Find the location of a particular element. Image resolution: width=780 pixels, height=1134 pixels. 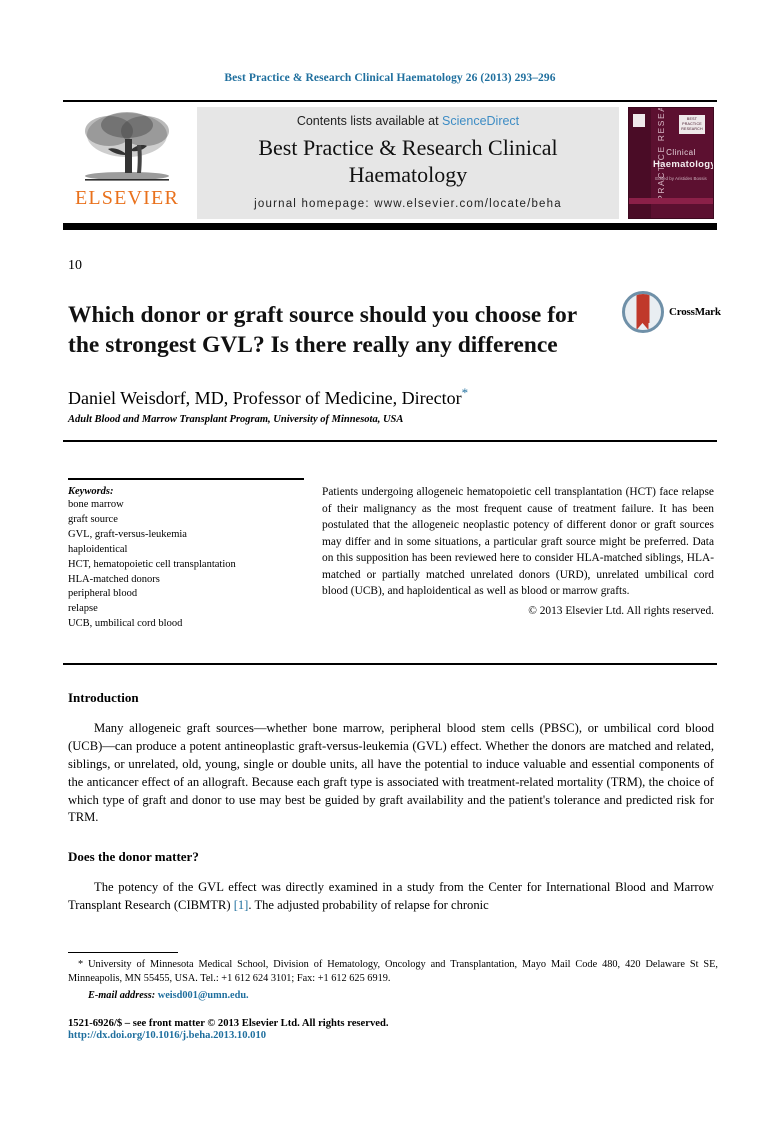

crossmark-icon is located at coordinates (643, 312).